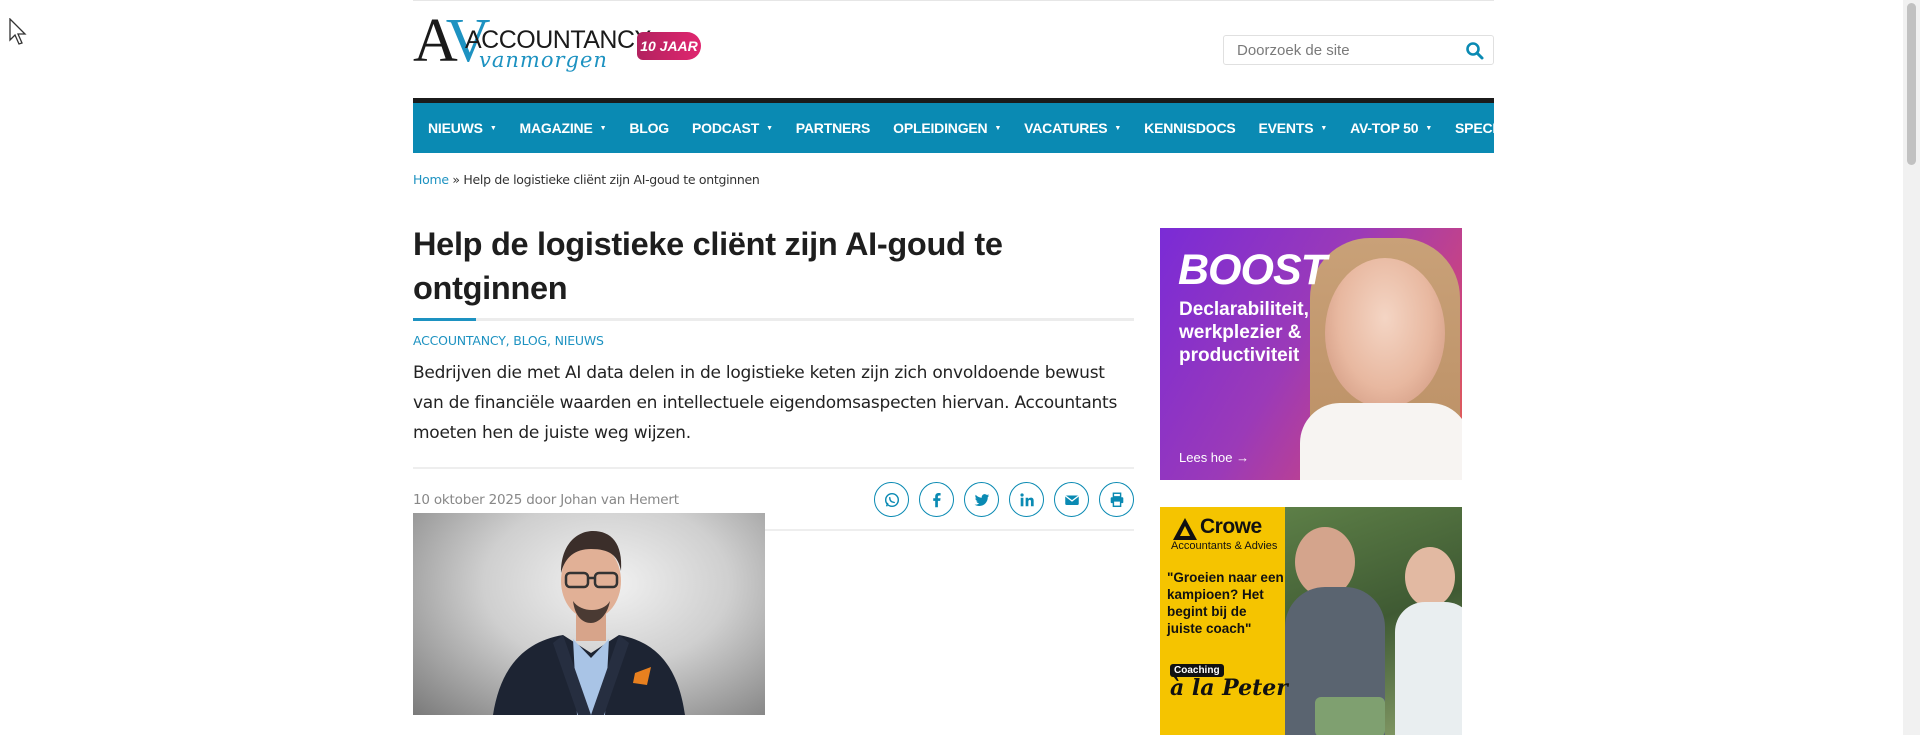 This screenshot has height=735, width=1920. I want to click on mouse-cursor-icon, so click(18, 31).